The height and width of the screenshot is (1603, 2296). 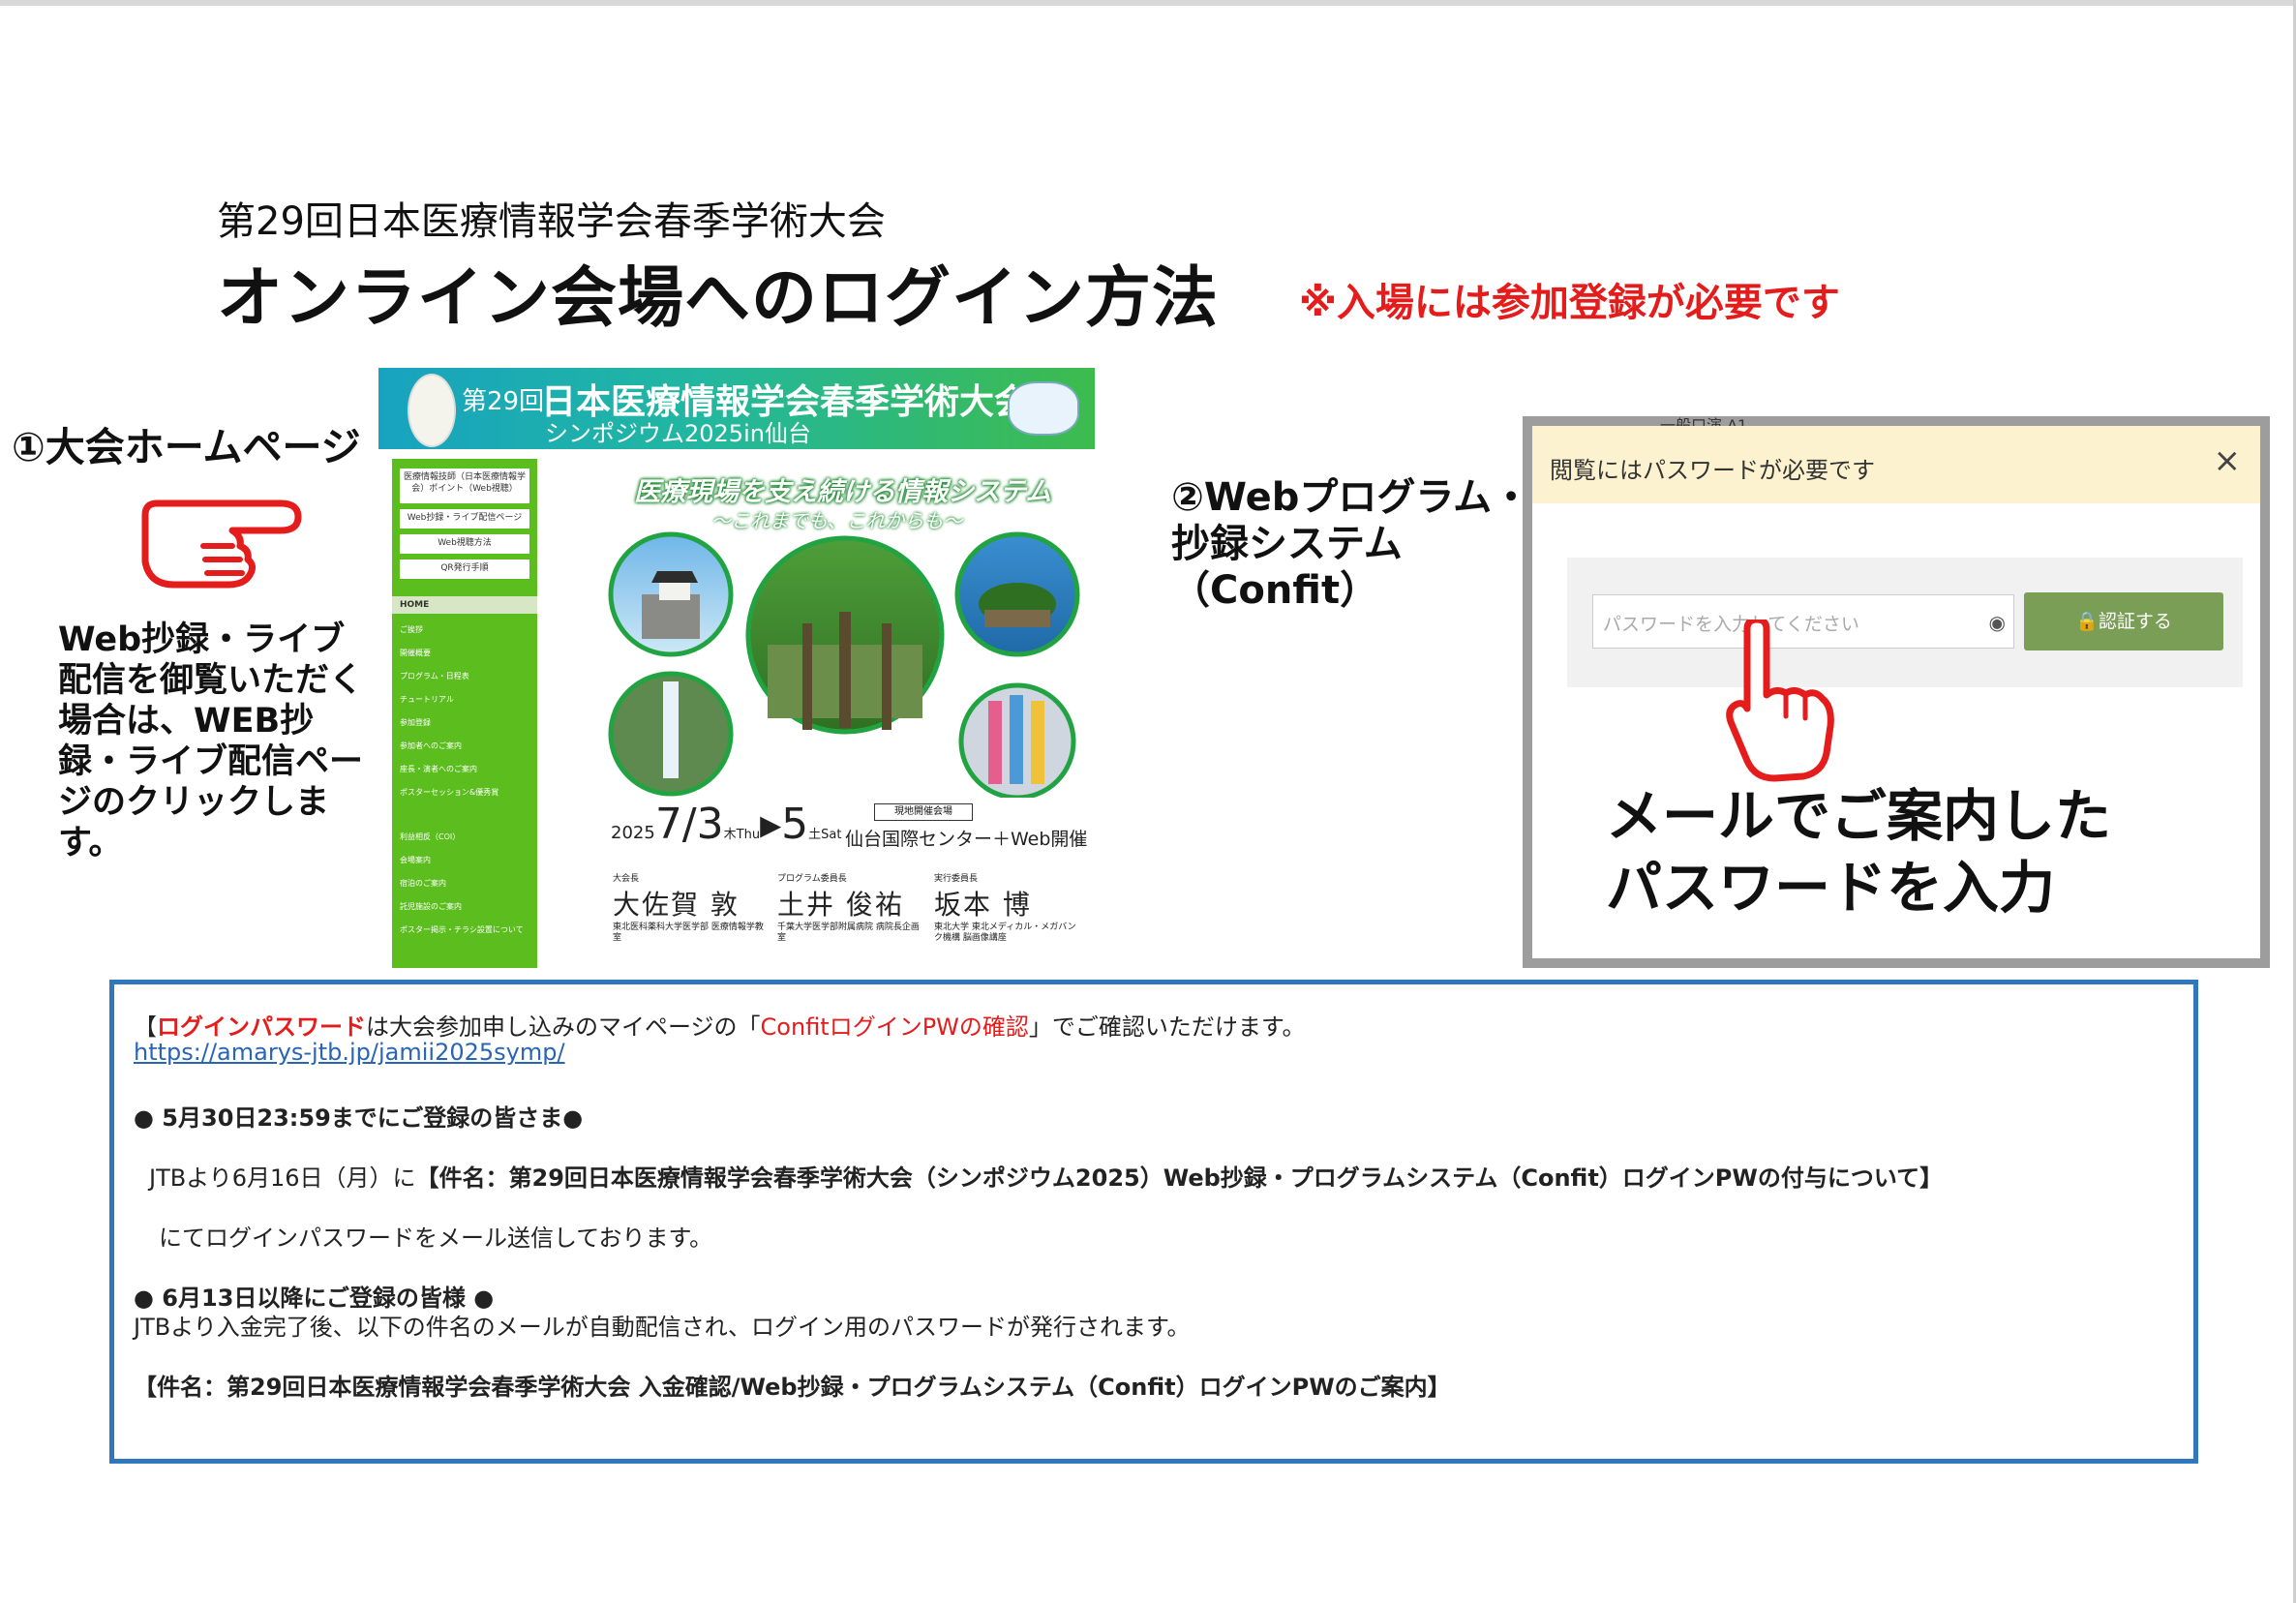 What do you see at coordinates (359, 1118) in the screenshot?
I see `section1-heading: ● 5月30日23:59までにご登録の皆さま●` at bounding box center [359, 1118].